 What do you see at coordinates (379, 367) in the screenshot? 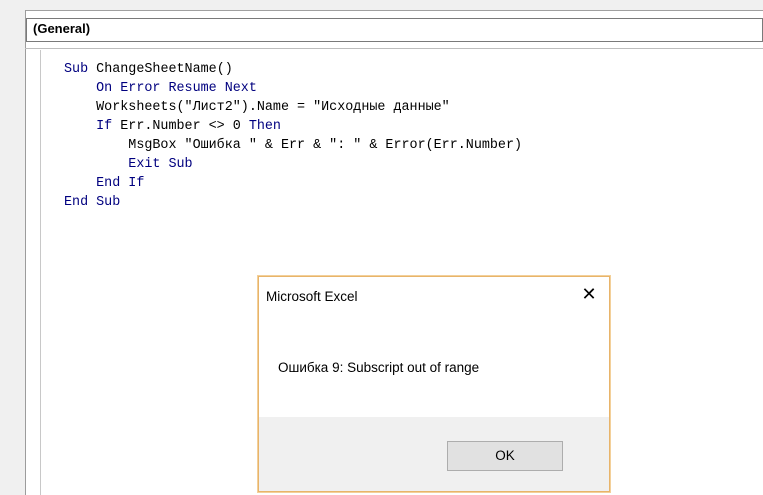
I see `error-message: Ошибка 9: Subscript out of range` at bounding box center [379, 367].